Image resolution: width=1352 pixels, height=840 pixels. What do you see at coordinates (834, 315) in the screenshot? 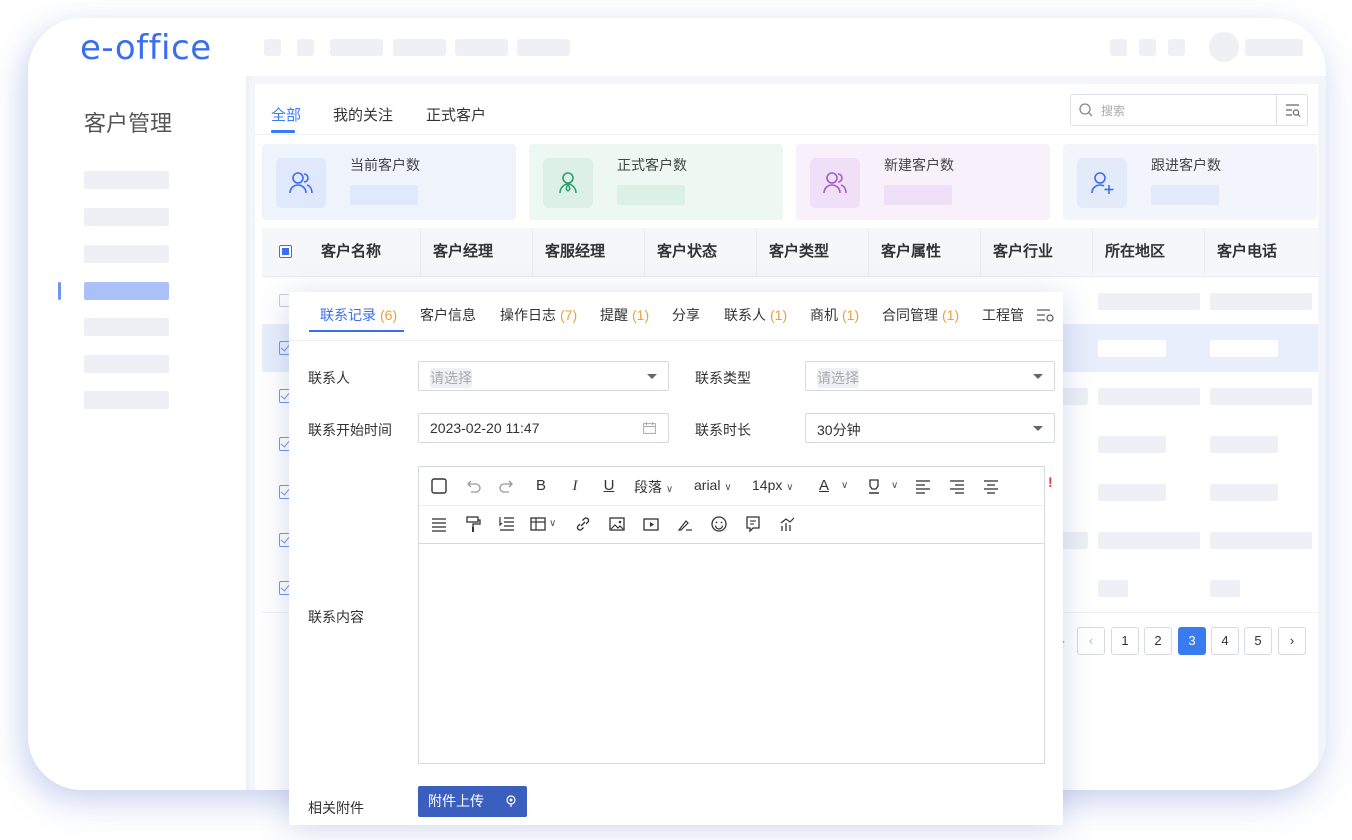
I see `tab-opportunities: 商机 (1)` at bounding box center [834, 315].